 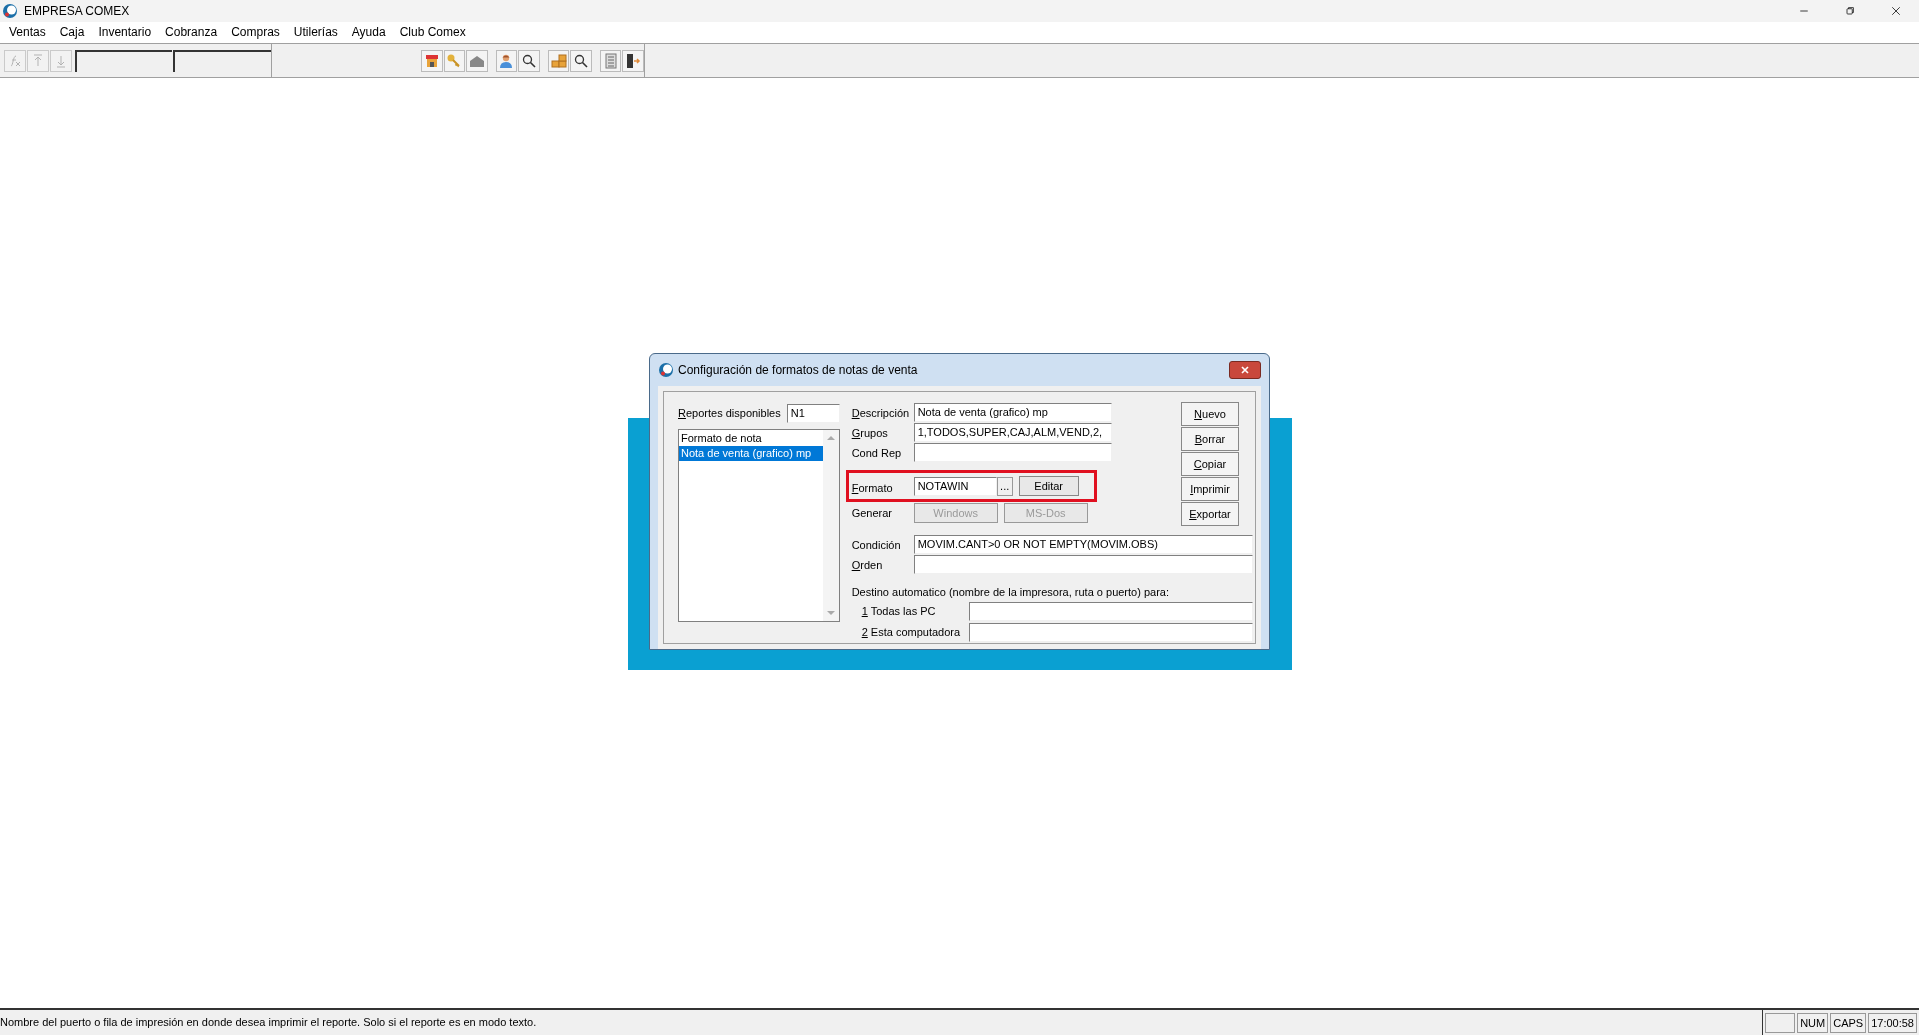 I want to click on menu-item: Ayuda, so click(x=368, y=32).